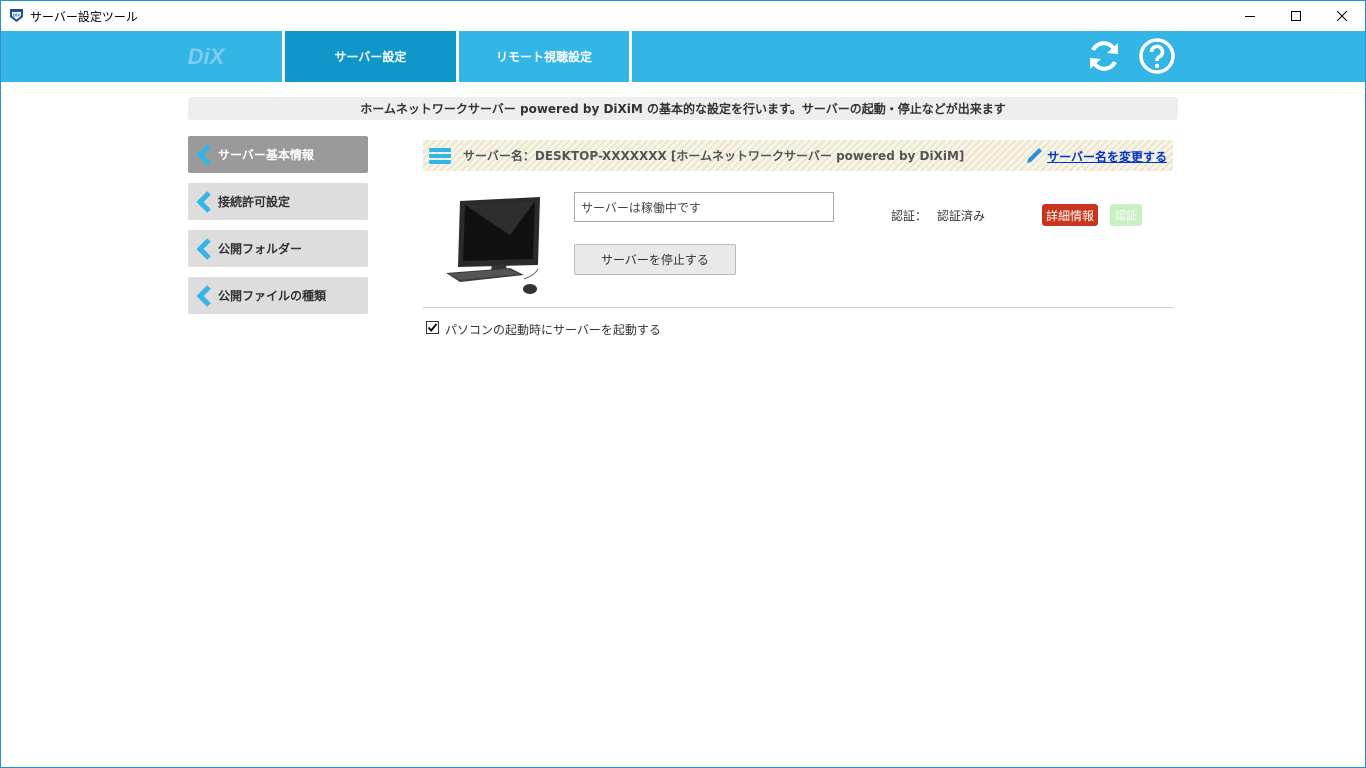  I want to click on autostart-label: パソコンの起動時にサーバーを起動する, so click(553, 329).